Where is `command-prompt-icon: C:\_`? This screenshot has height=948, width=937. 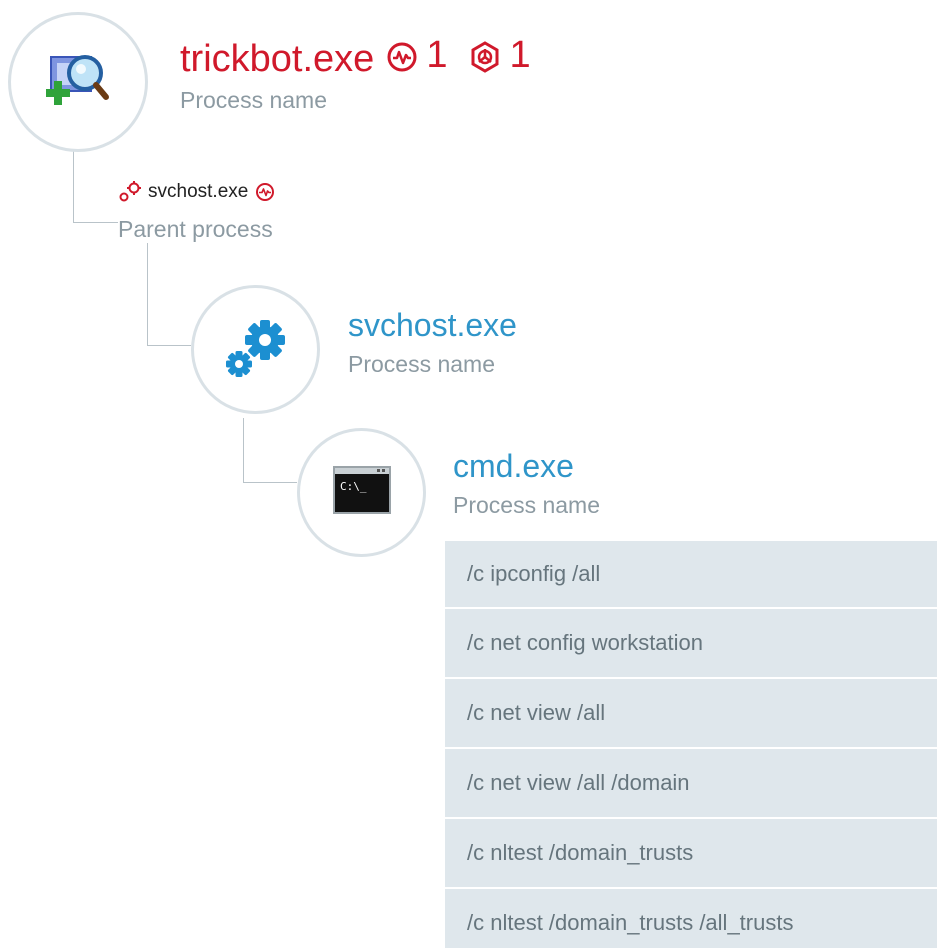 command-prompt-icon: C:\_ is located at coordinates (361, 492).